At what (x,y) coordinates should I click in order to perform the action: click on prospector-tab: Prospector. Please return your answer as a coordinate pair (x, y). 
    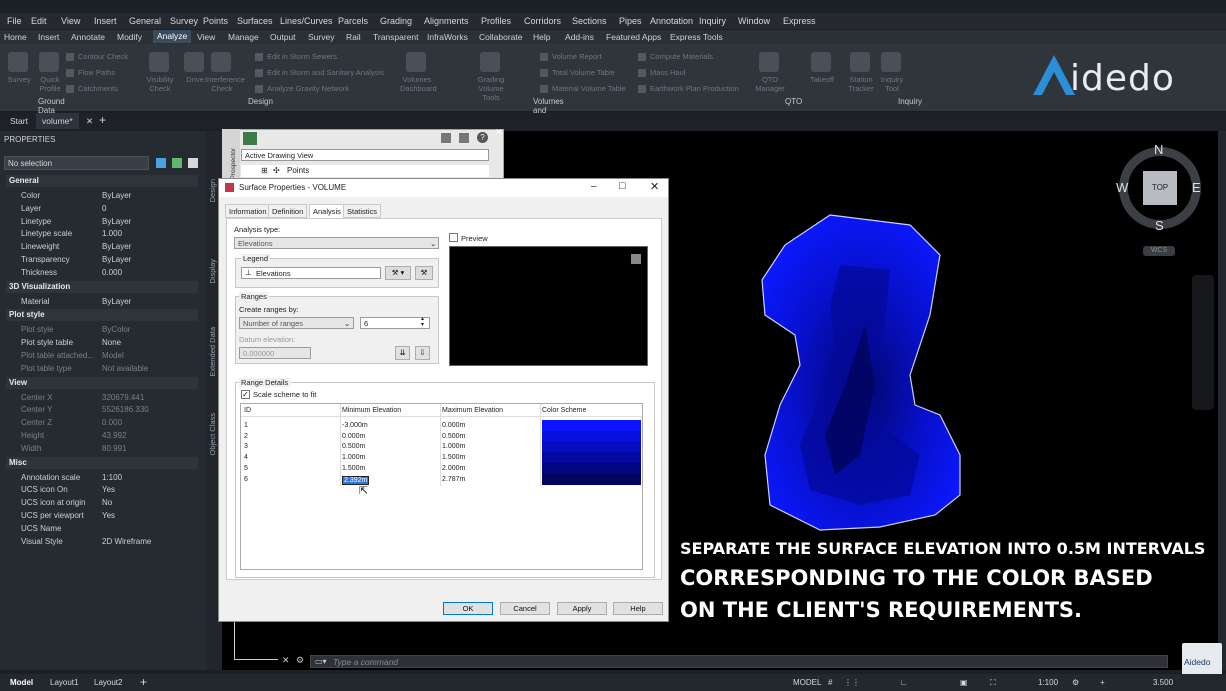
    Looking at the image, I should click on (233, 163).